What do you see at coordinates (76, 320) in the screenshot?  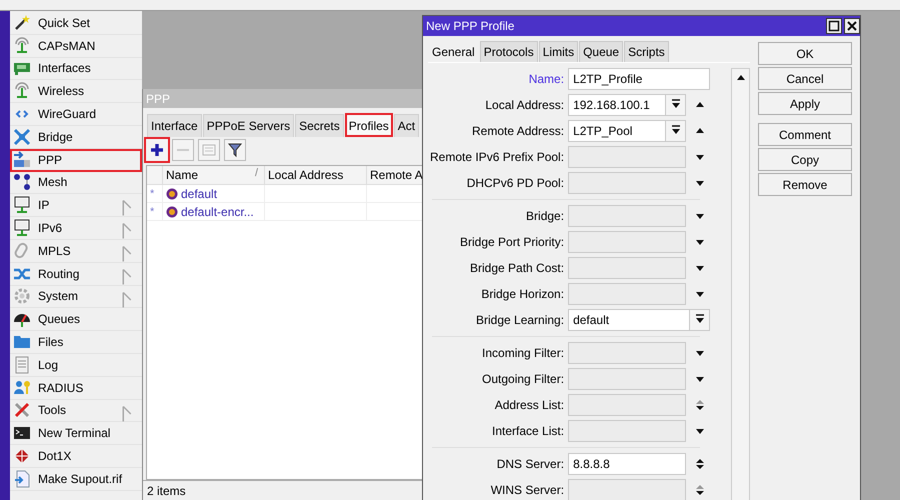 I see `menu-item: Queues` at bounding box center [76, 320].